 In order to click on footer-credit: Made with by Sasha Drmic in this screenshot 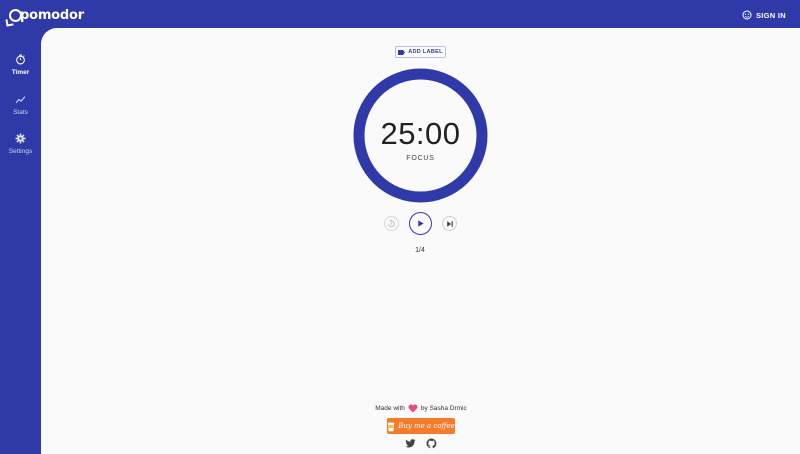, I will do `click(421, 408)`.